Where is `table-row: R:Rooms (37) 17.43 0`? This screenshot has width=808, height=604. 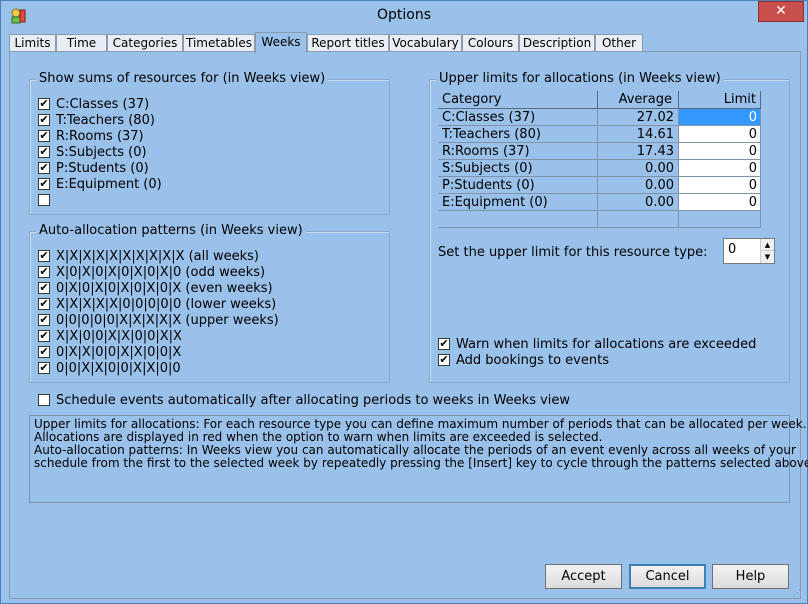
table-row: R:Rooms (37) 17.43 0 is located at coordinates (599, 151).